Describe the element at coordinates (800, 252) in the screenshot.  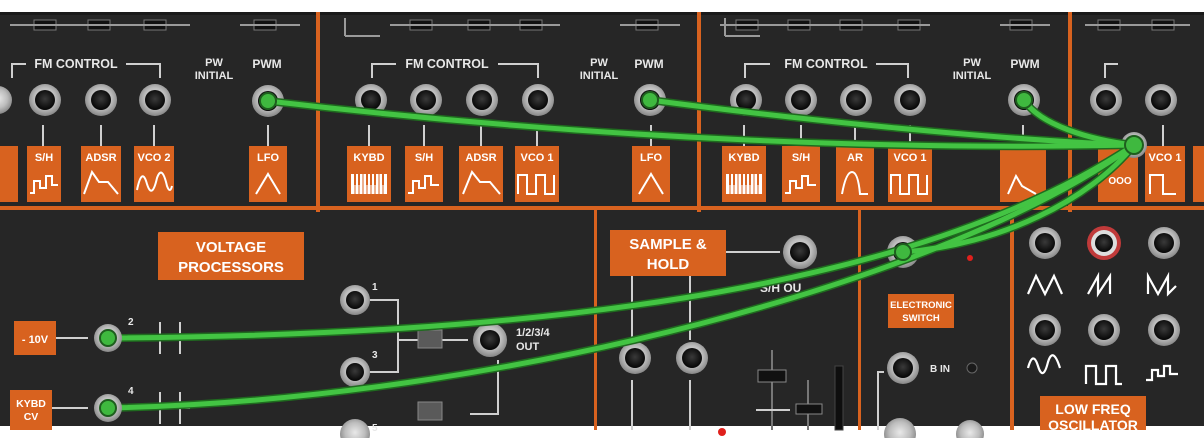
I see `jack-sh-out` at that location.